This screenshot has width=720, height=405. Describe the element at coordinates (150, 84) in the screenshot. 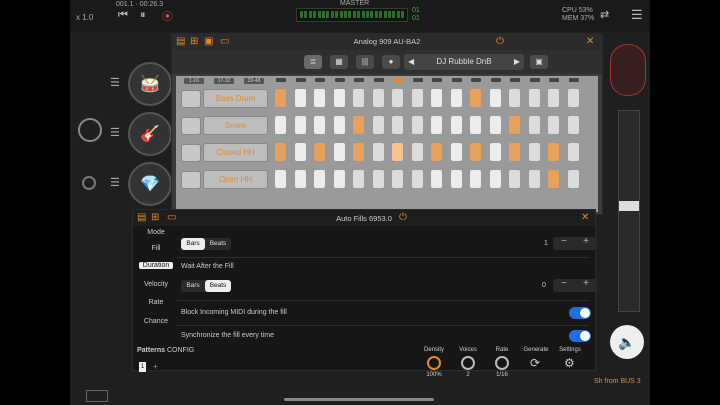

I see `instrument-slot-1-icon: 🥁` at that location.